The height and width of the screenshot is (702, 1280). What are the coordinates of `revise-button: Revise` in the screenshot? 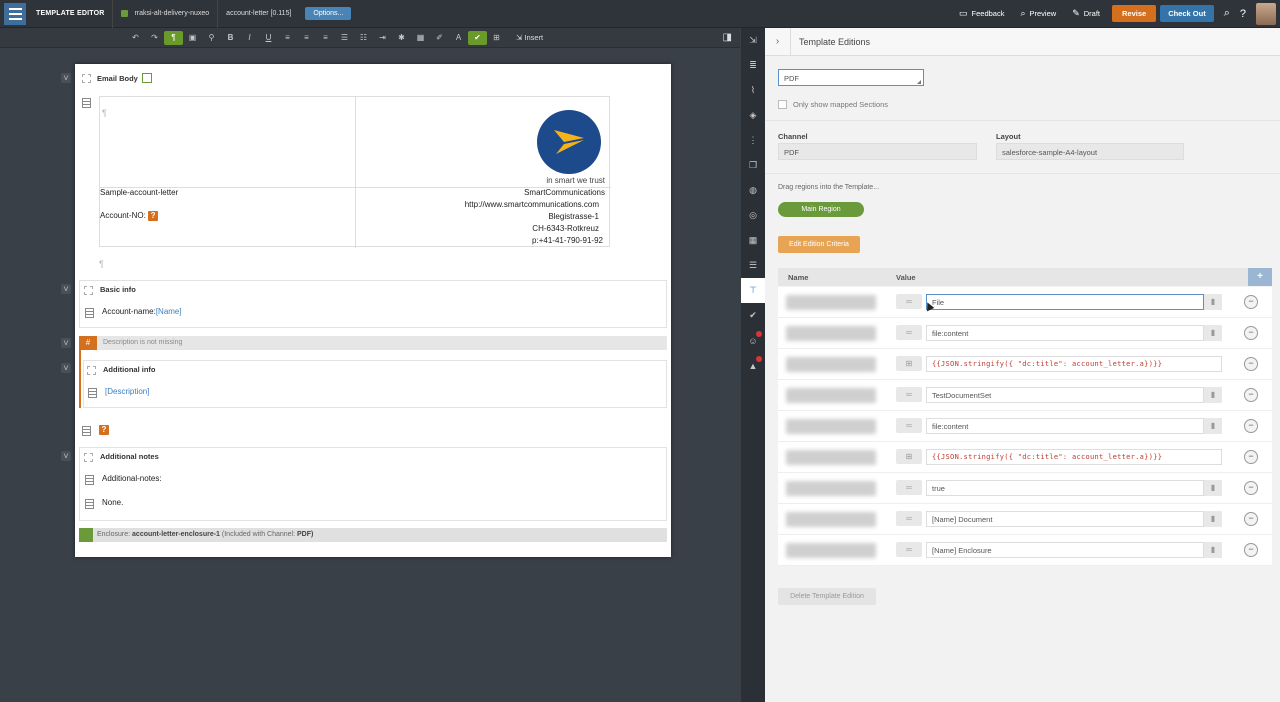 It's located at (1134, 13).